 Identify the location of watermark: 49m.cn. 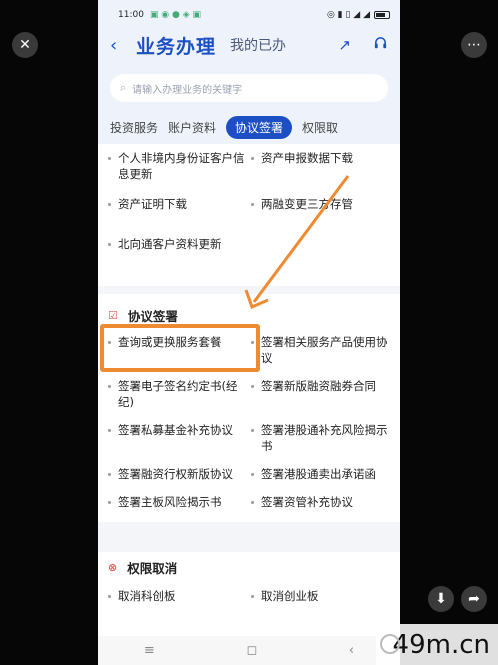
(437, 644).